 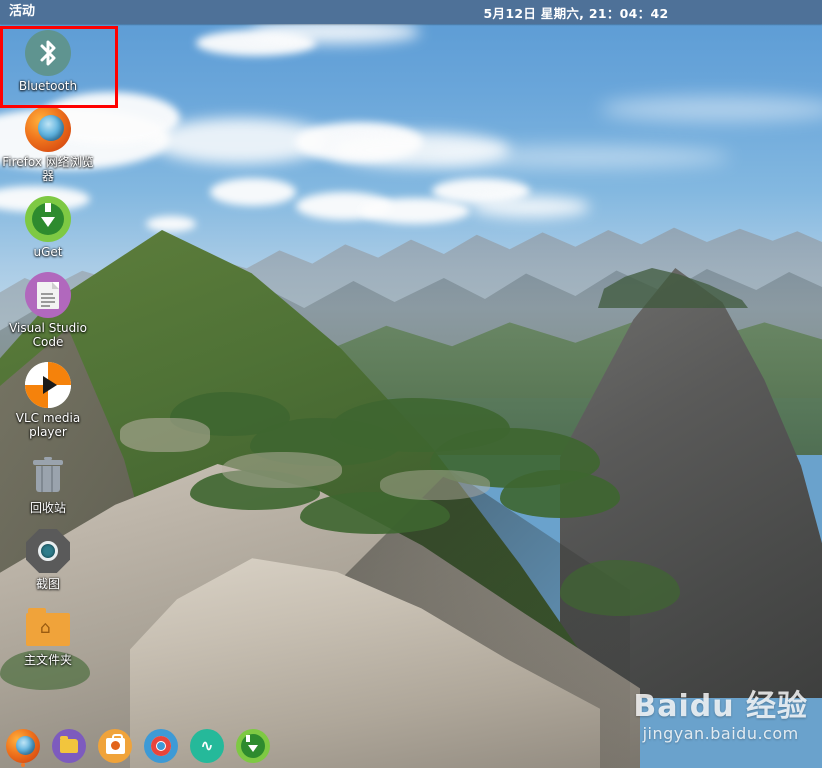 I want to click on vlc-icon, so click(x=48, y=385).